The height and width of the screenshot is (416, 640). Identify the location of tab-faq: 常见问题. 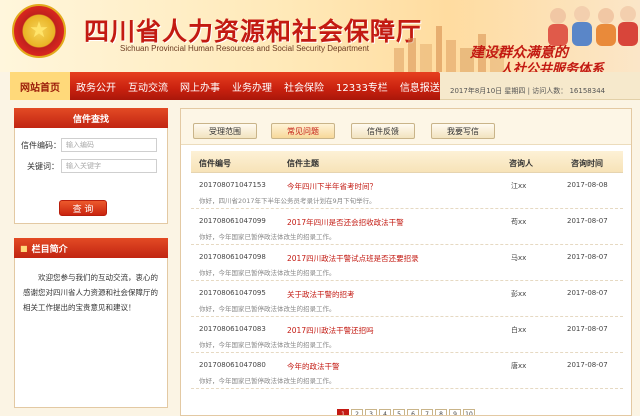
(303, 131).